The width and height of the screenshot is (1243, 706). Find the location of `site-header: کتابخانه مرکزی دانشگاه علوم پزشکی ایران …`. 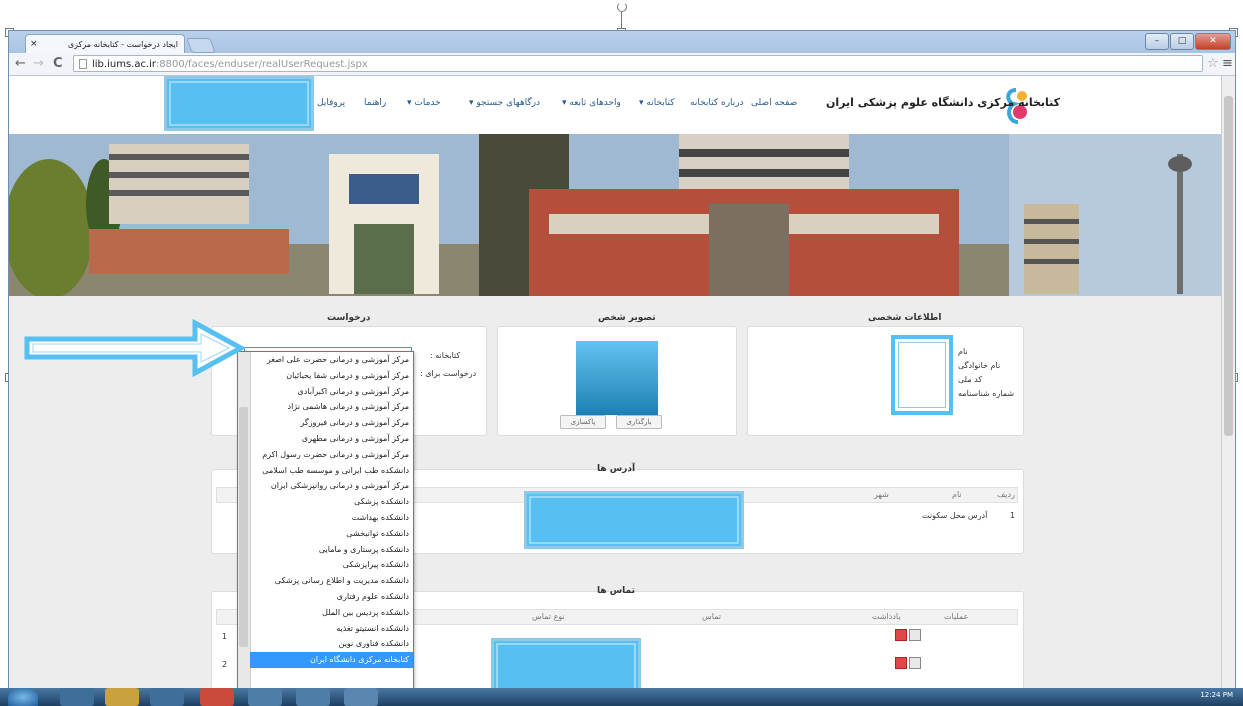

site-header: کتابخانه مرکزی دانشگاه علوم پزشکی ایران … is located at coordinates (615, 105).